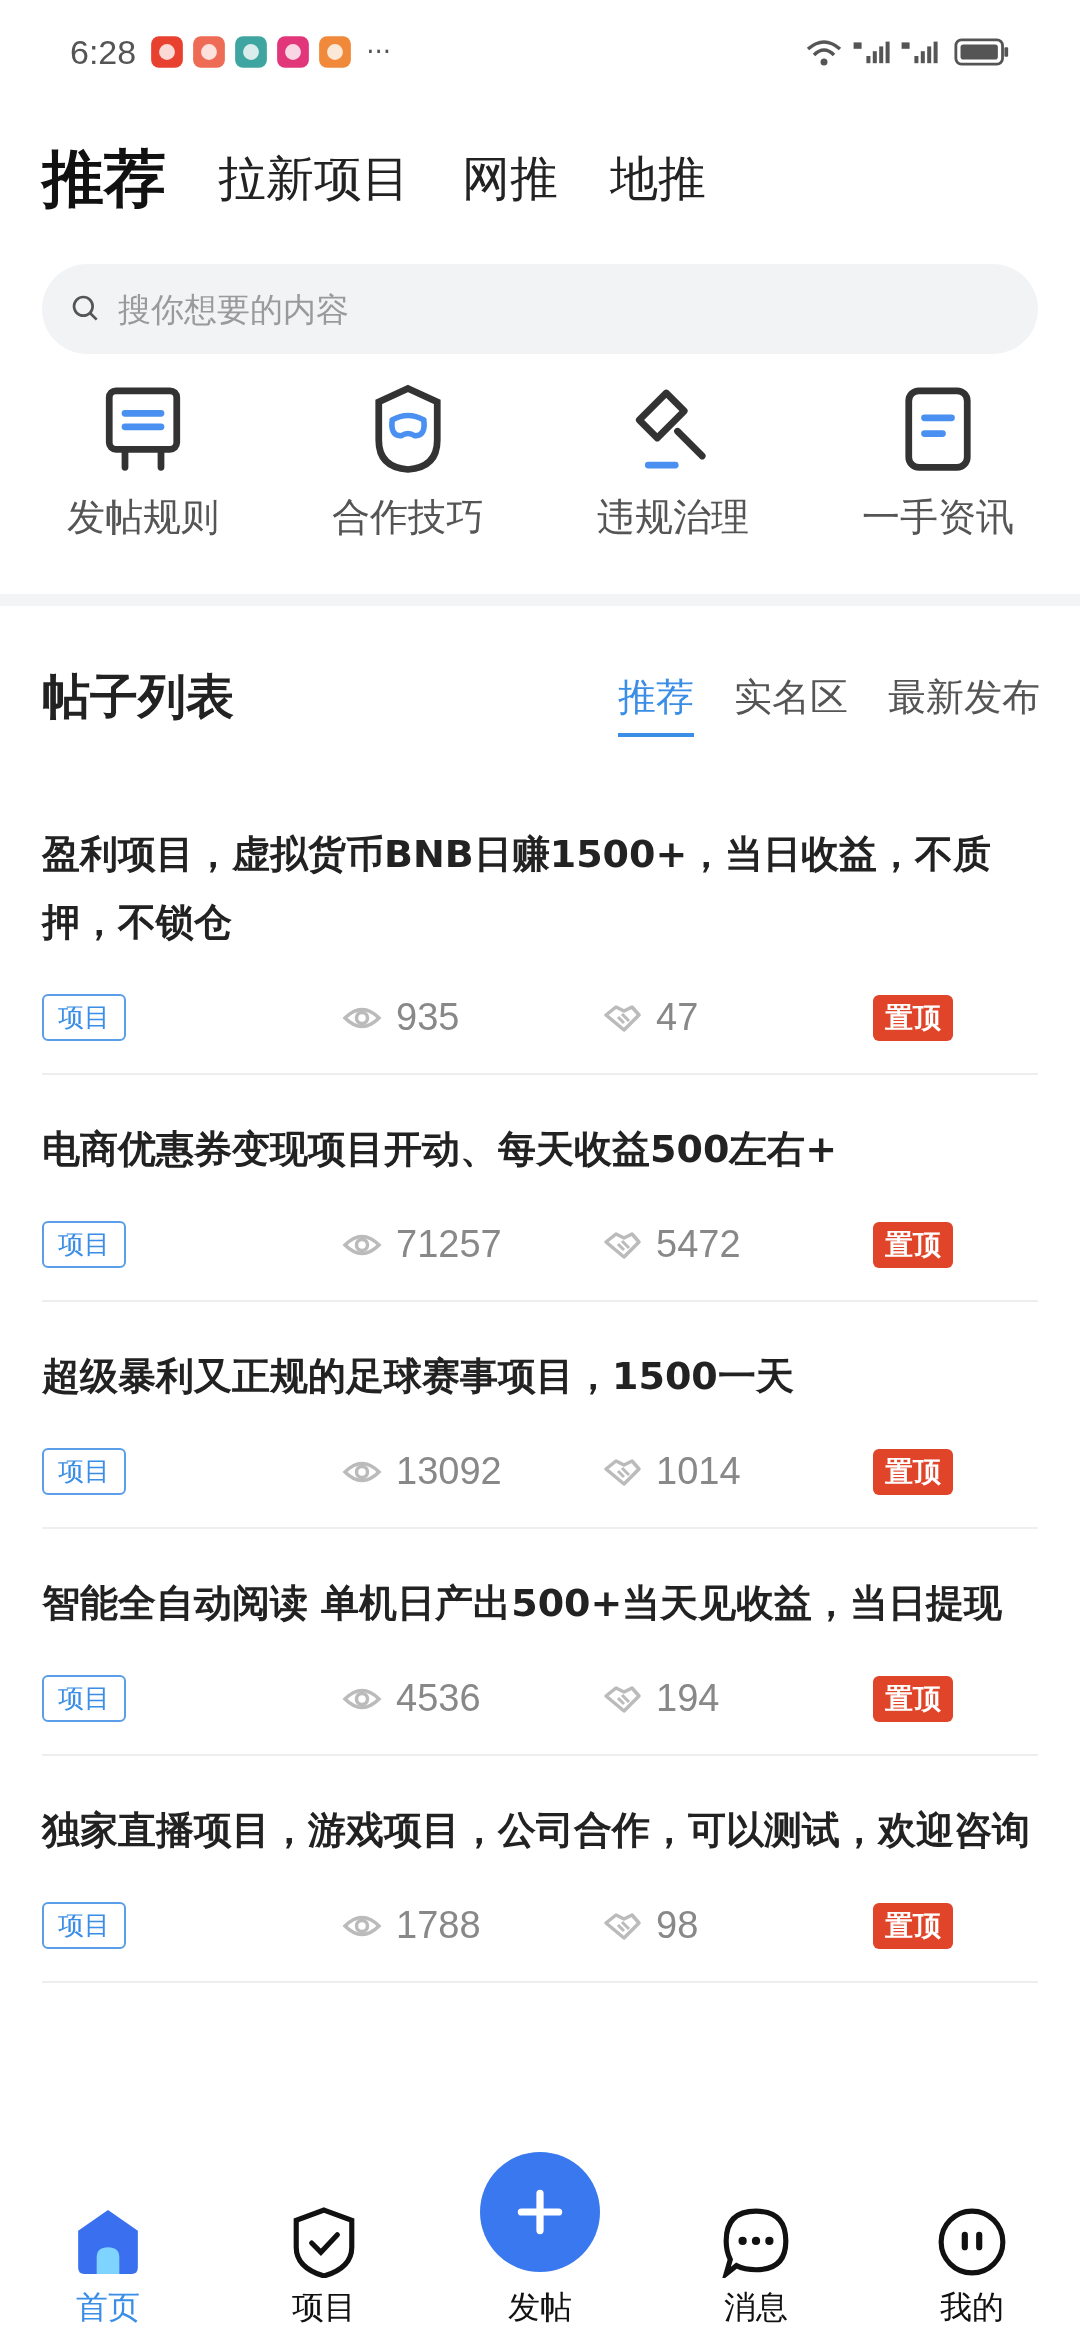 The image size is (1080, 2340). Describe the element at coordinates (540, 2241) in the screenshot. I see `nav-item: 发帖` at that location.